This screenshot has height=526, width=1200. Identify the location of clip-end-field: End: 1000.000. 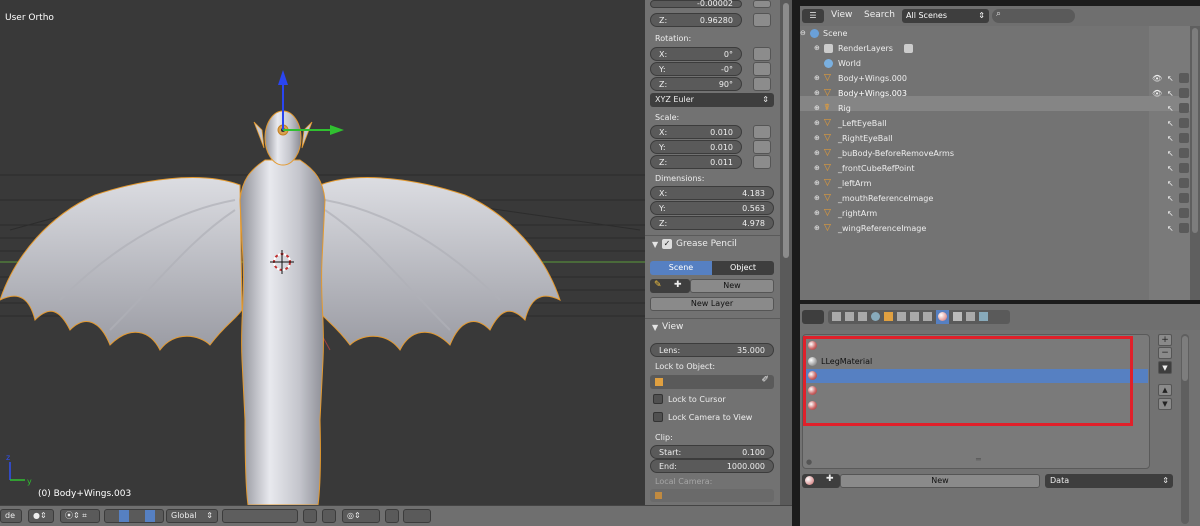
(712, 466).